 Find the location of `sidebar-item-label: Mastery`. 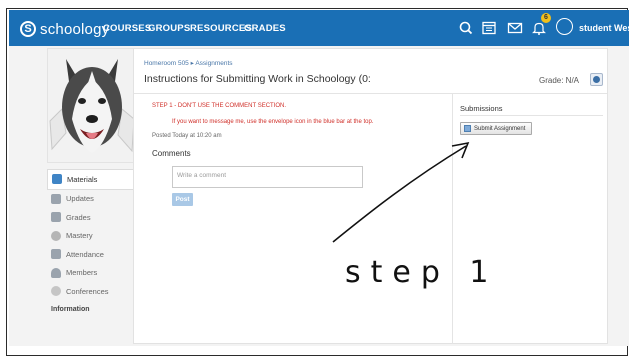

sidebar-item-label: Mastery is located at coordinates (79, 236).